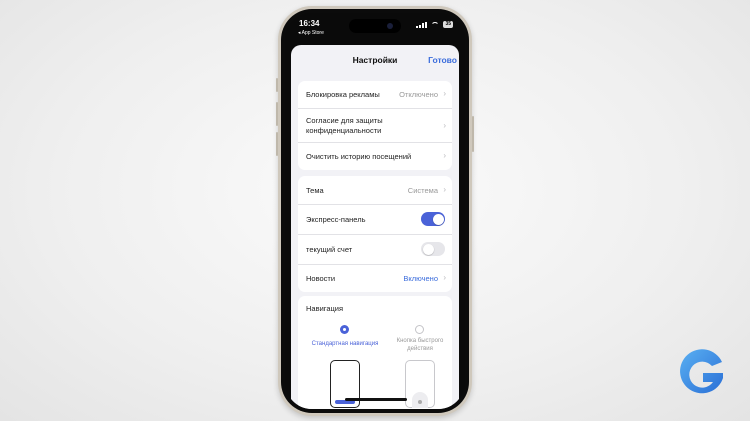 The height and width of the screenshot is (421, 750). I want to click on news-label: Новости, so click(321, 278).